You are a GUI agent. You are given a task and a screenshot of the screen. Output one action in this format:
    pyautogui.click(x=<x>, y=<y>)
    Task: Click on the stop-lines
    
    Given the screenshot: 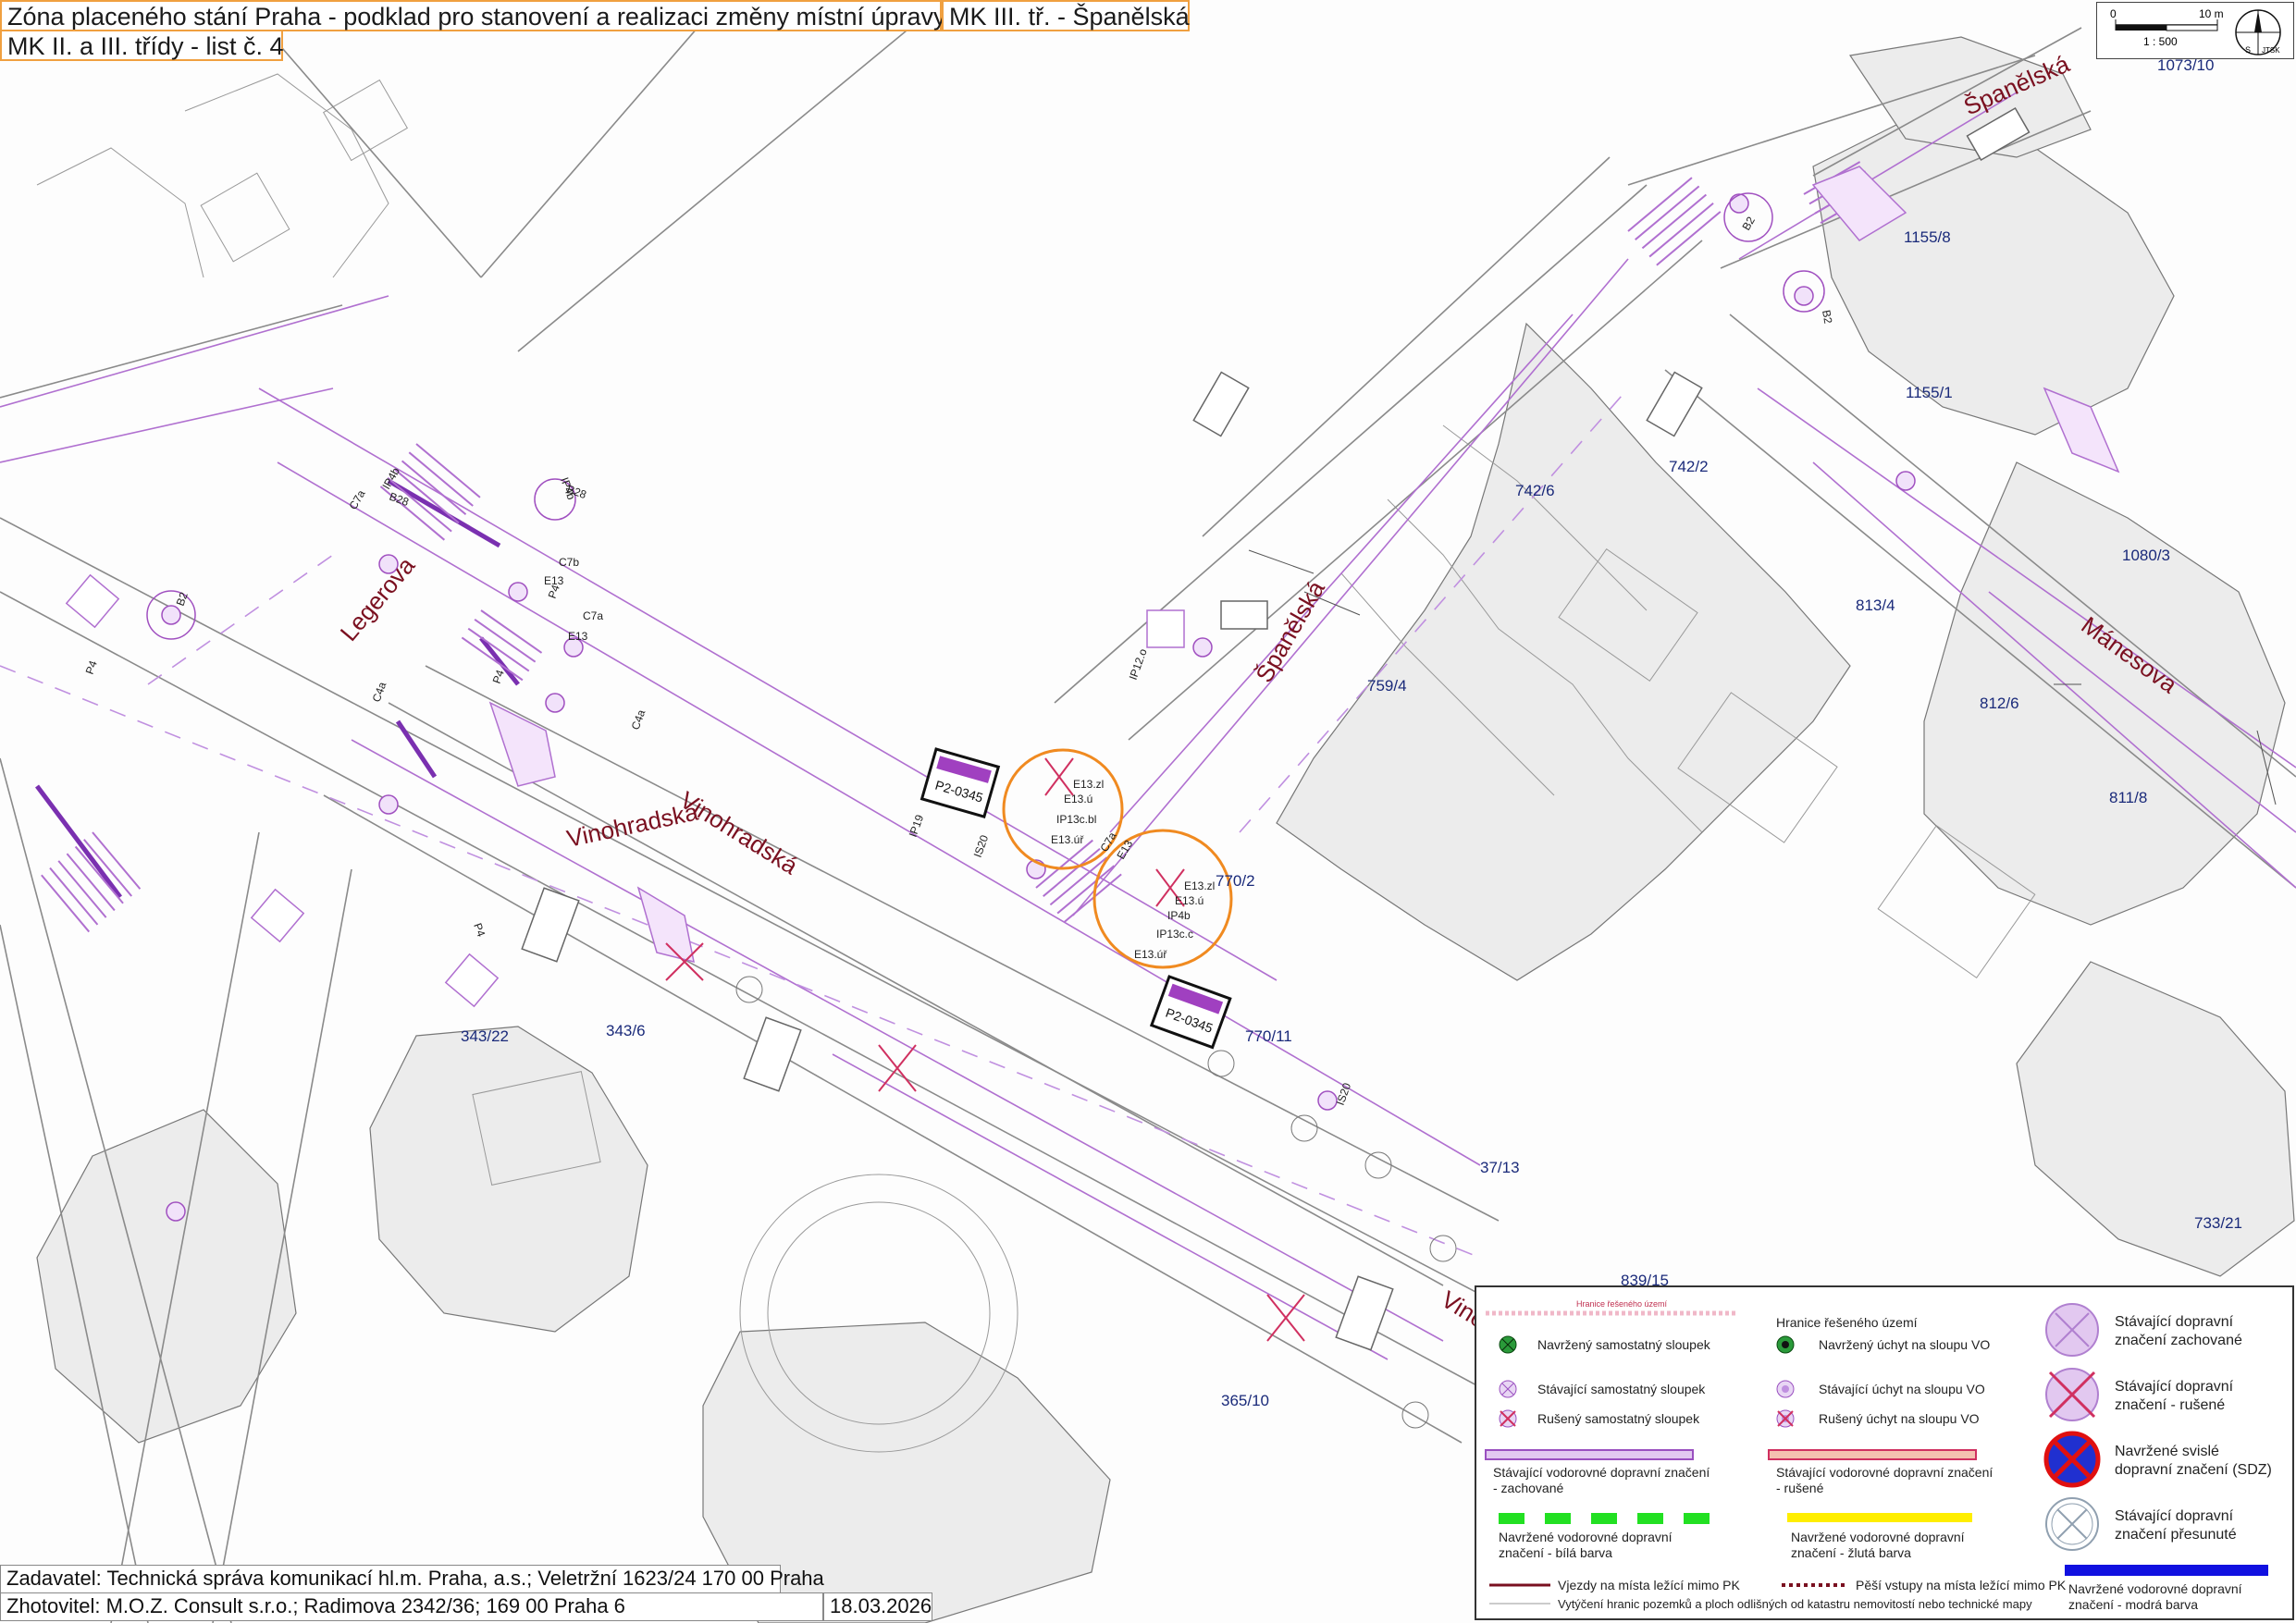 What is the action you would take?
    pyautogui.click(x=277, y=688)
    